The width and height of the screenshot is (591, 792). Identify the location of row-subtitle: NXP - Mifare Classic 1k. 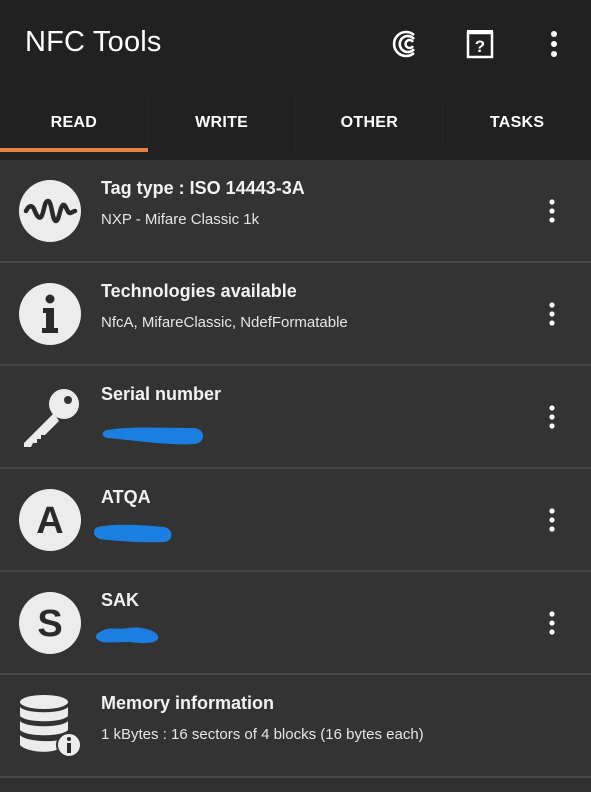
(180, 219).